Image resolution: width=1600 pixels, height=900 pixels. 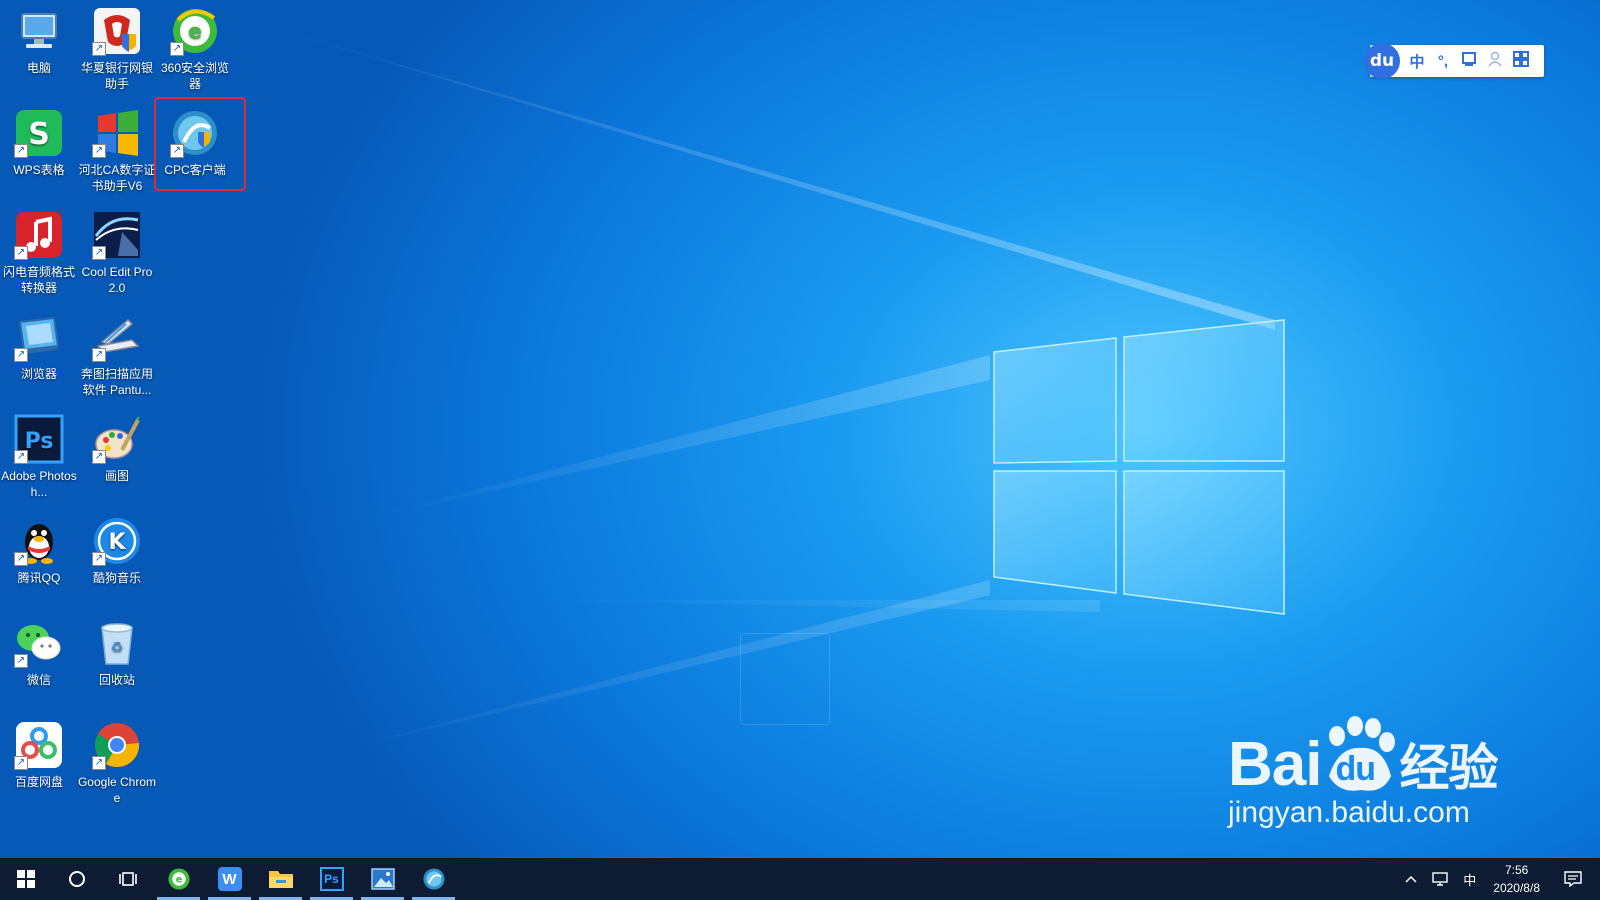 What do you see at coordinates (117, 235) in the screenshot?
I see `cool-edit-icon: ↗` at bounding box center [117, 235].